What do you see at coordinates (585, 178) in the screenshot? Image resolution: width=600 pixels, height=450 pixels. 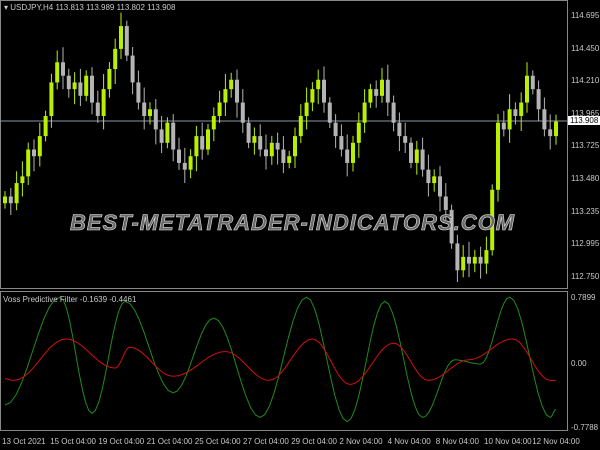 I see `price-tick: 113.480` at bounding box center [585, 178].